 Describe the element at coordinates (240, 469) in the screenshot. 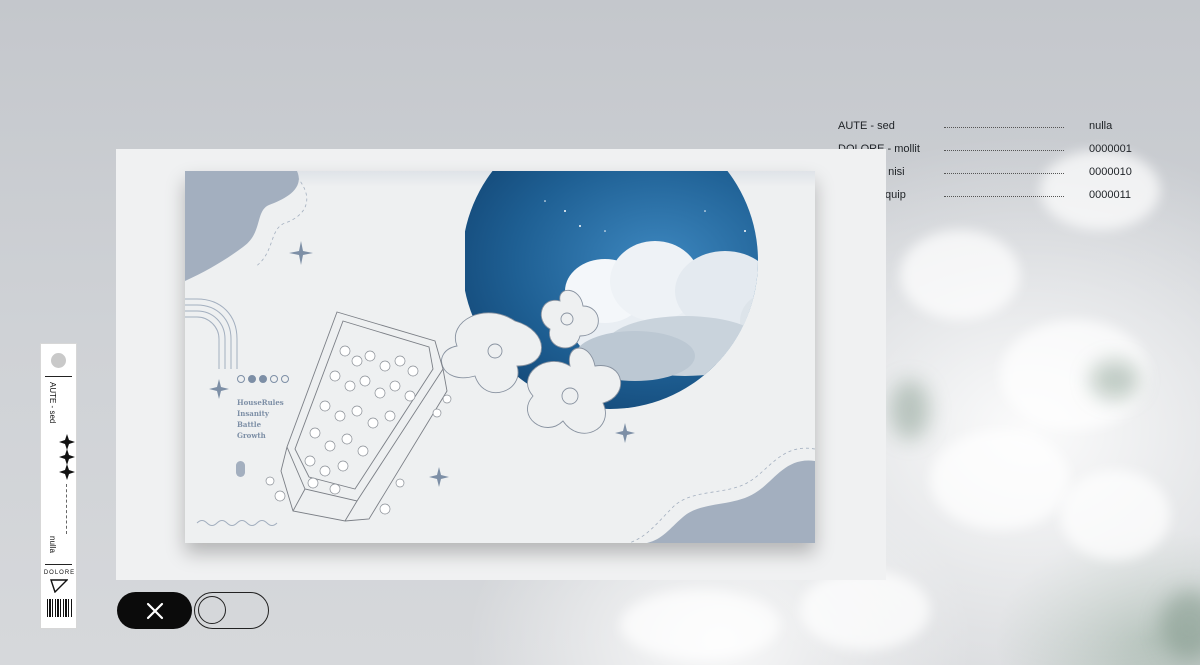

I see `pill-icon` at that location.